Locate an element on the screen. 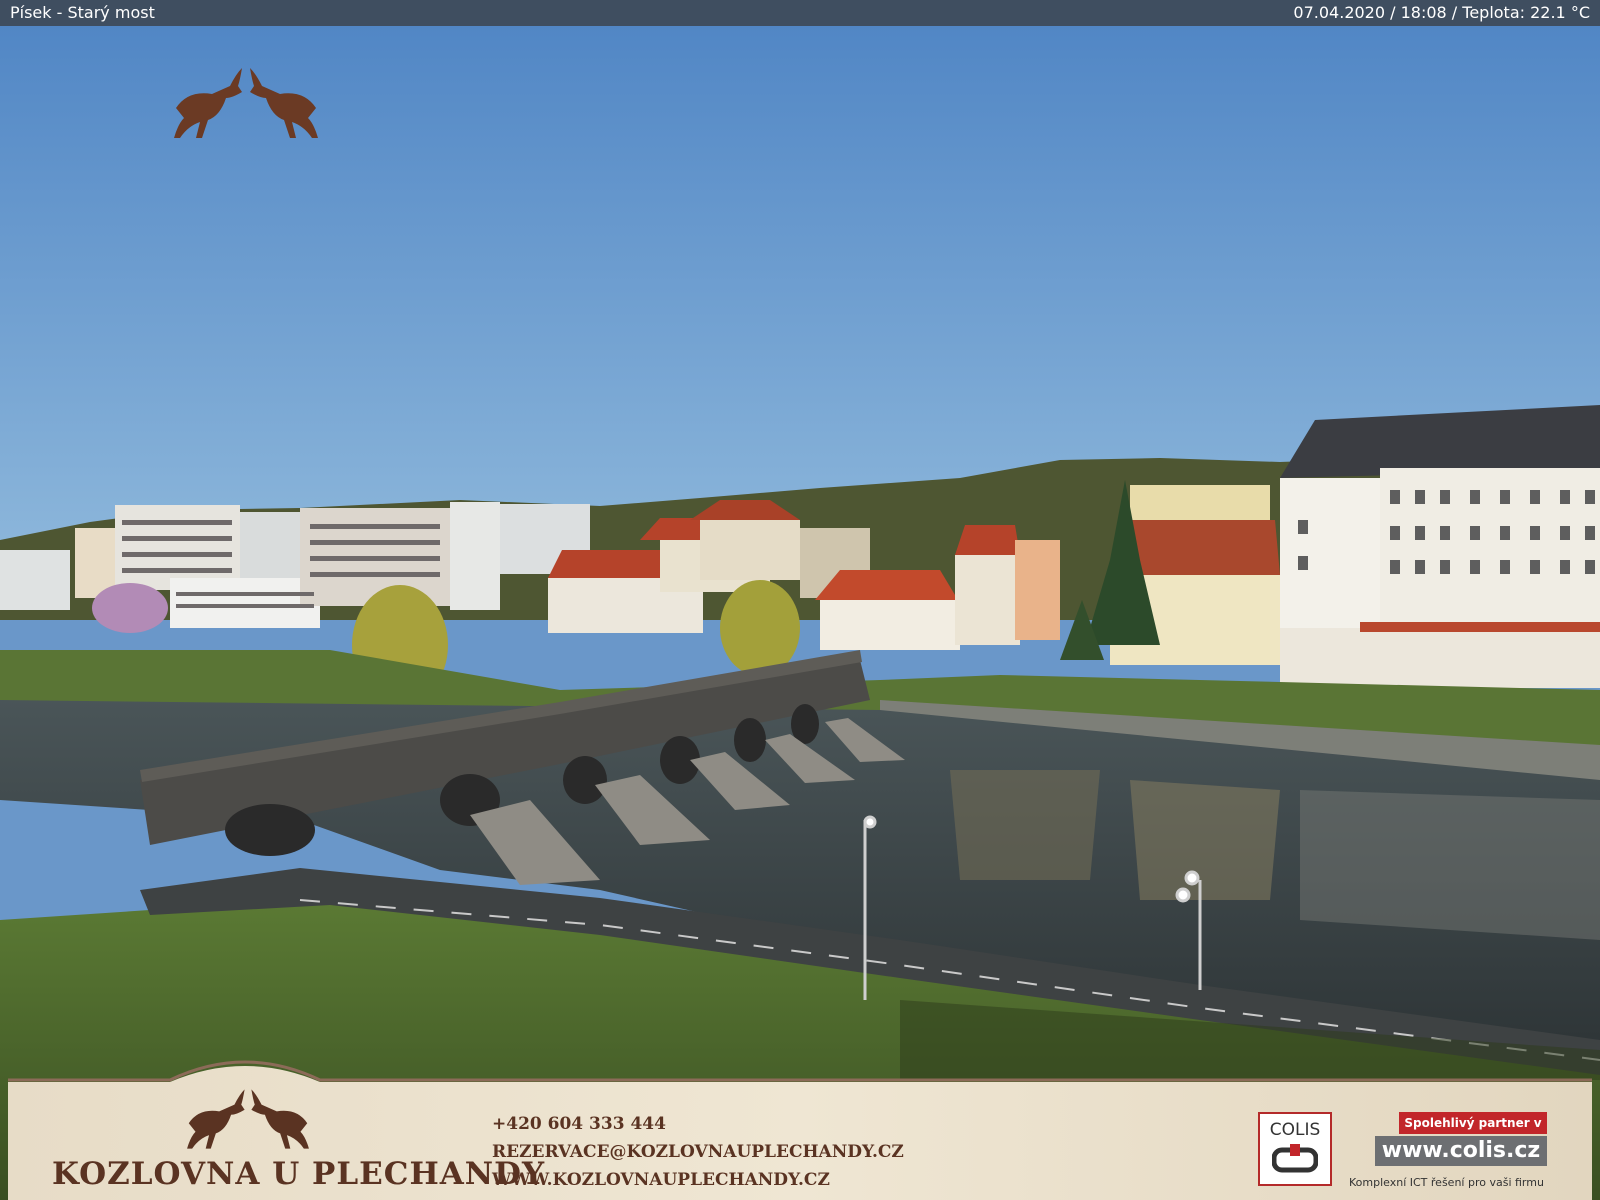 This screenshot has height=1200, width=1600. goats-ad-icon is located at coordinates (248, 1119).